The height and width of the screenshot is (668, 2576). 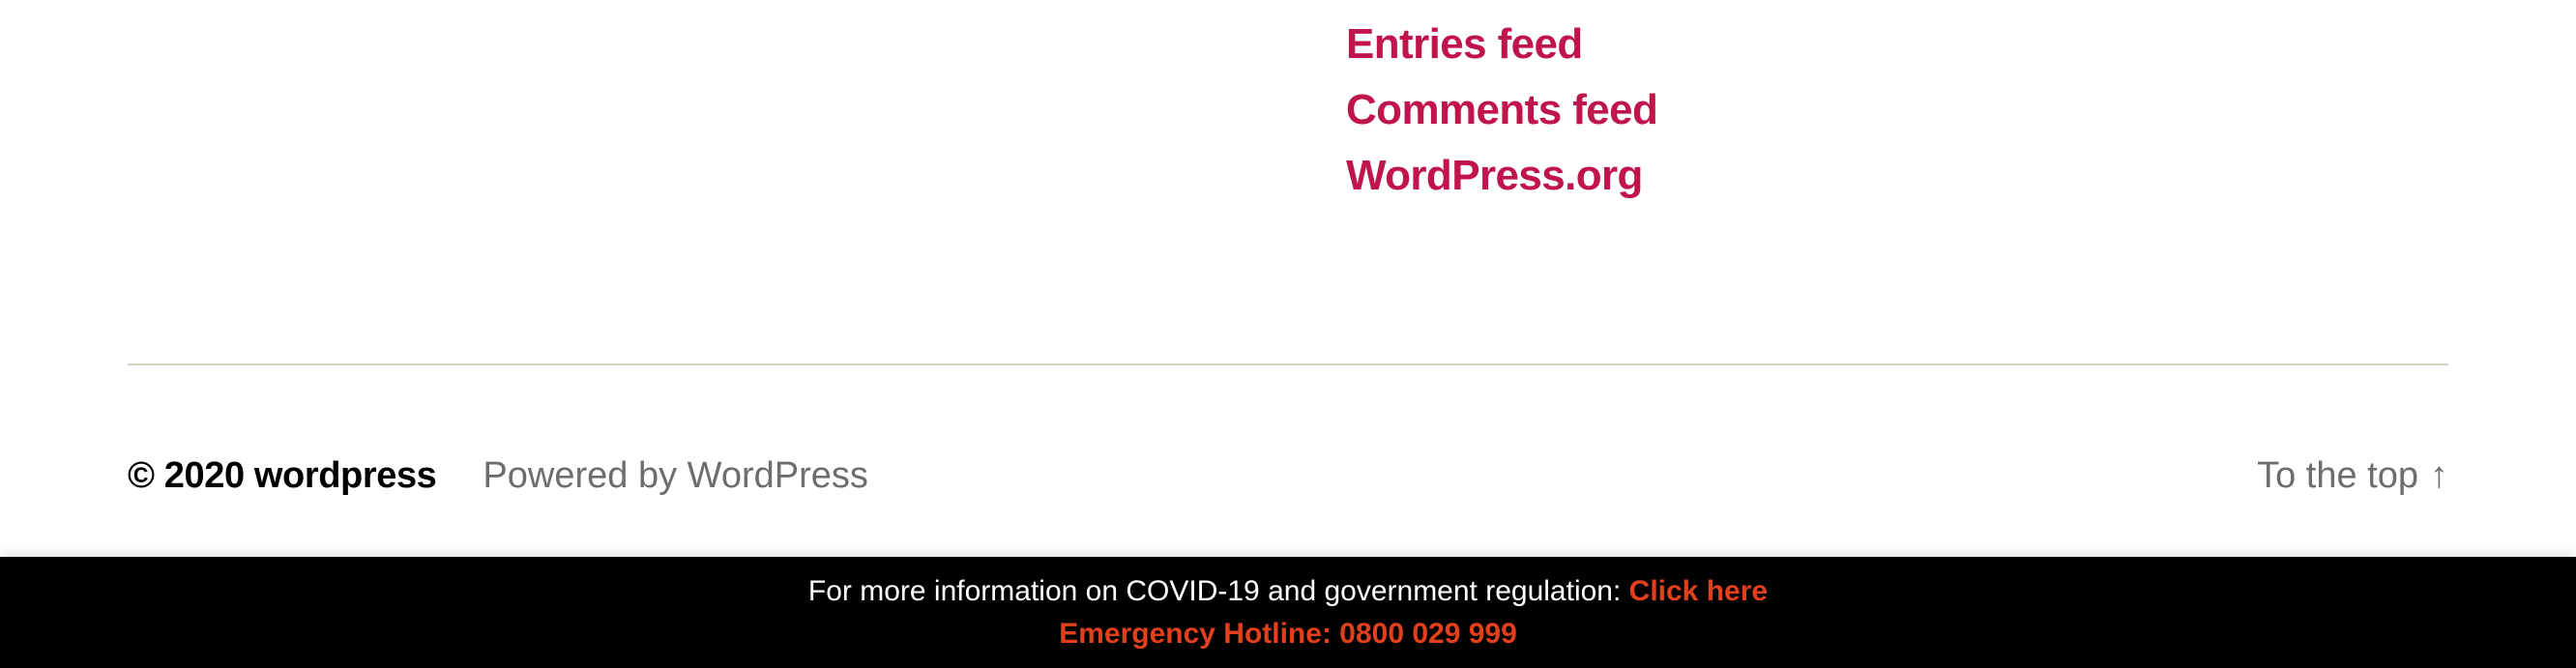 I want to click on meta-widget-links: Entries feed Comments feed WordPress.org, so click(x=1502, y=110).